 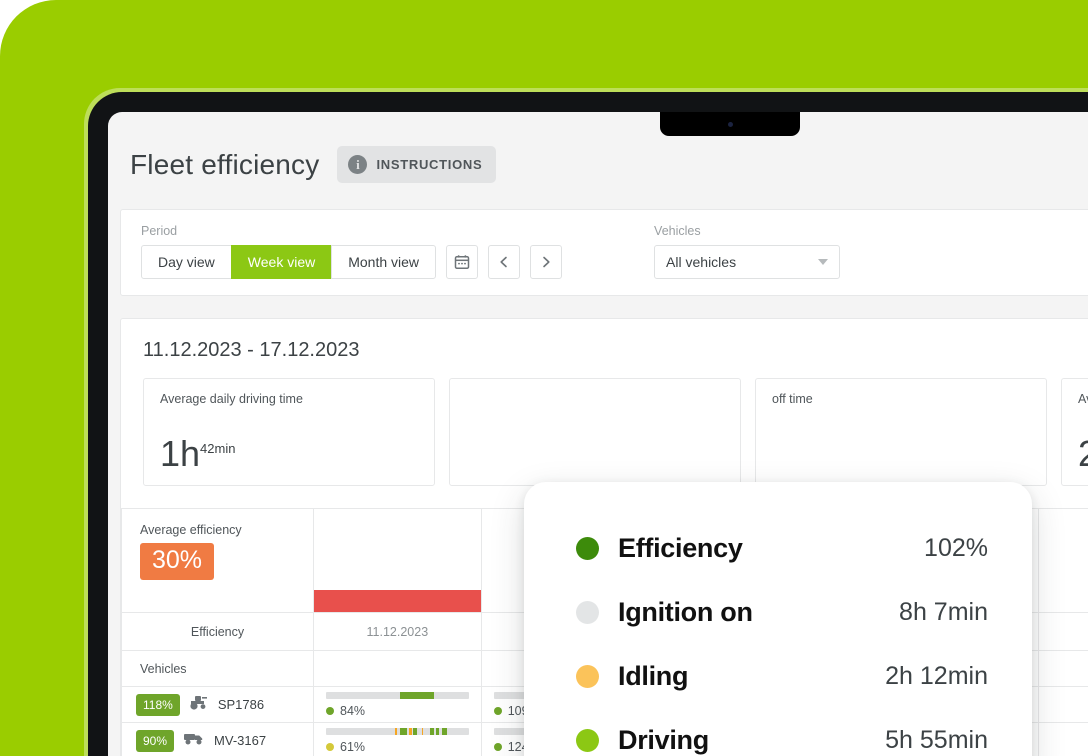 I want to click on vehicle-day-cell: 84%, so click(x=397, y=704).